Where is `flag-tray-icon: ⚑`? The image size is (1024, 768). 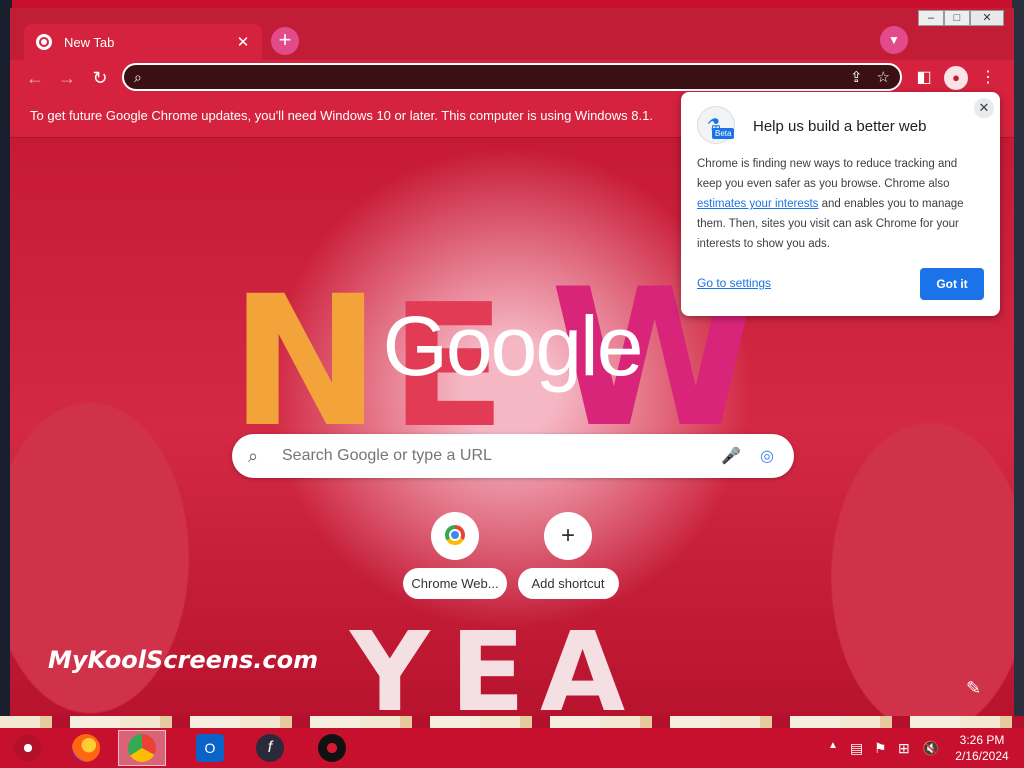 flag-tray-icon: ⚑ is located at coordinates (880, 748).